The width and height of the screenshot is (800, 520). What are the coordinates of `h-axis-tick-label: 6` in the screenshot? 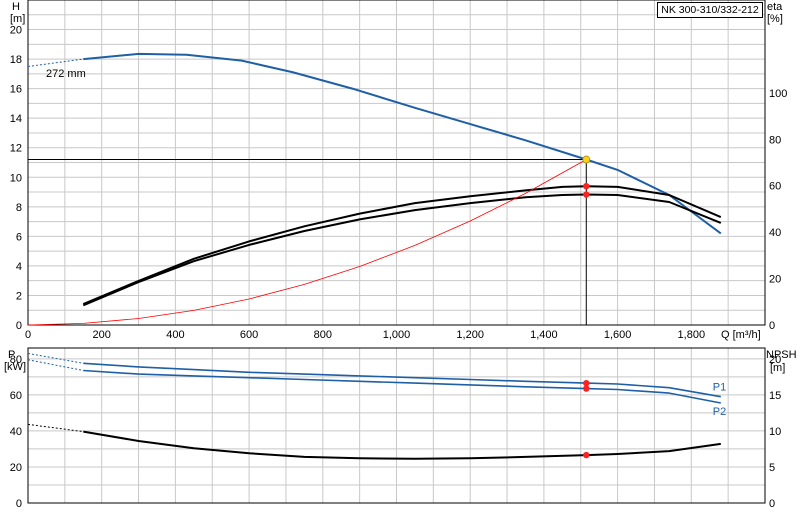 It's located at (19, 237).